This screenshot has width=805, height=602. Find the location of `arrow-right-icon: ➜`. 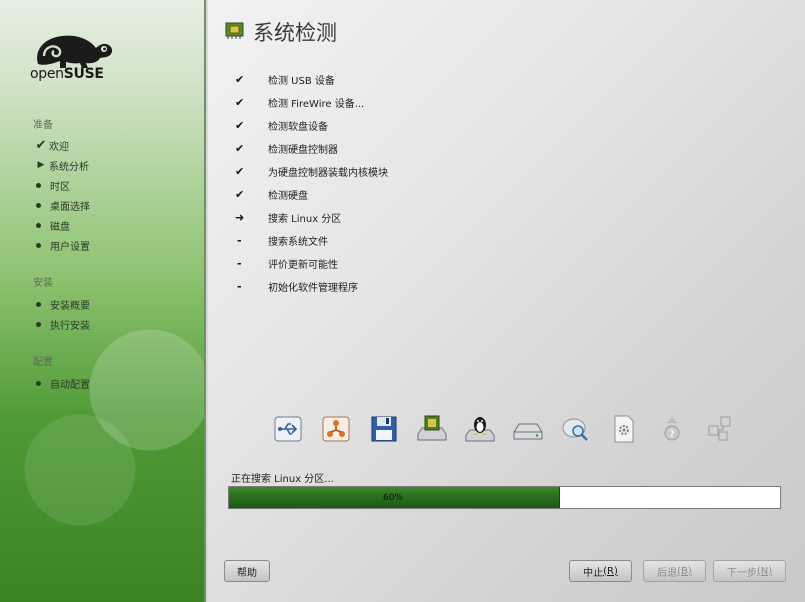

arrow-right-icon: ➜ is located at coordinates (240, 217).